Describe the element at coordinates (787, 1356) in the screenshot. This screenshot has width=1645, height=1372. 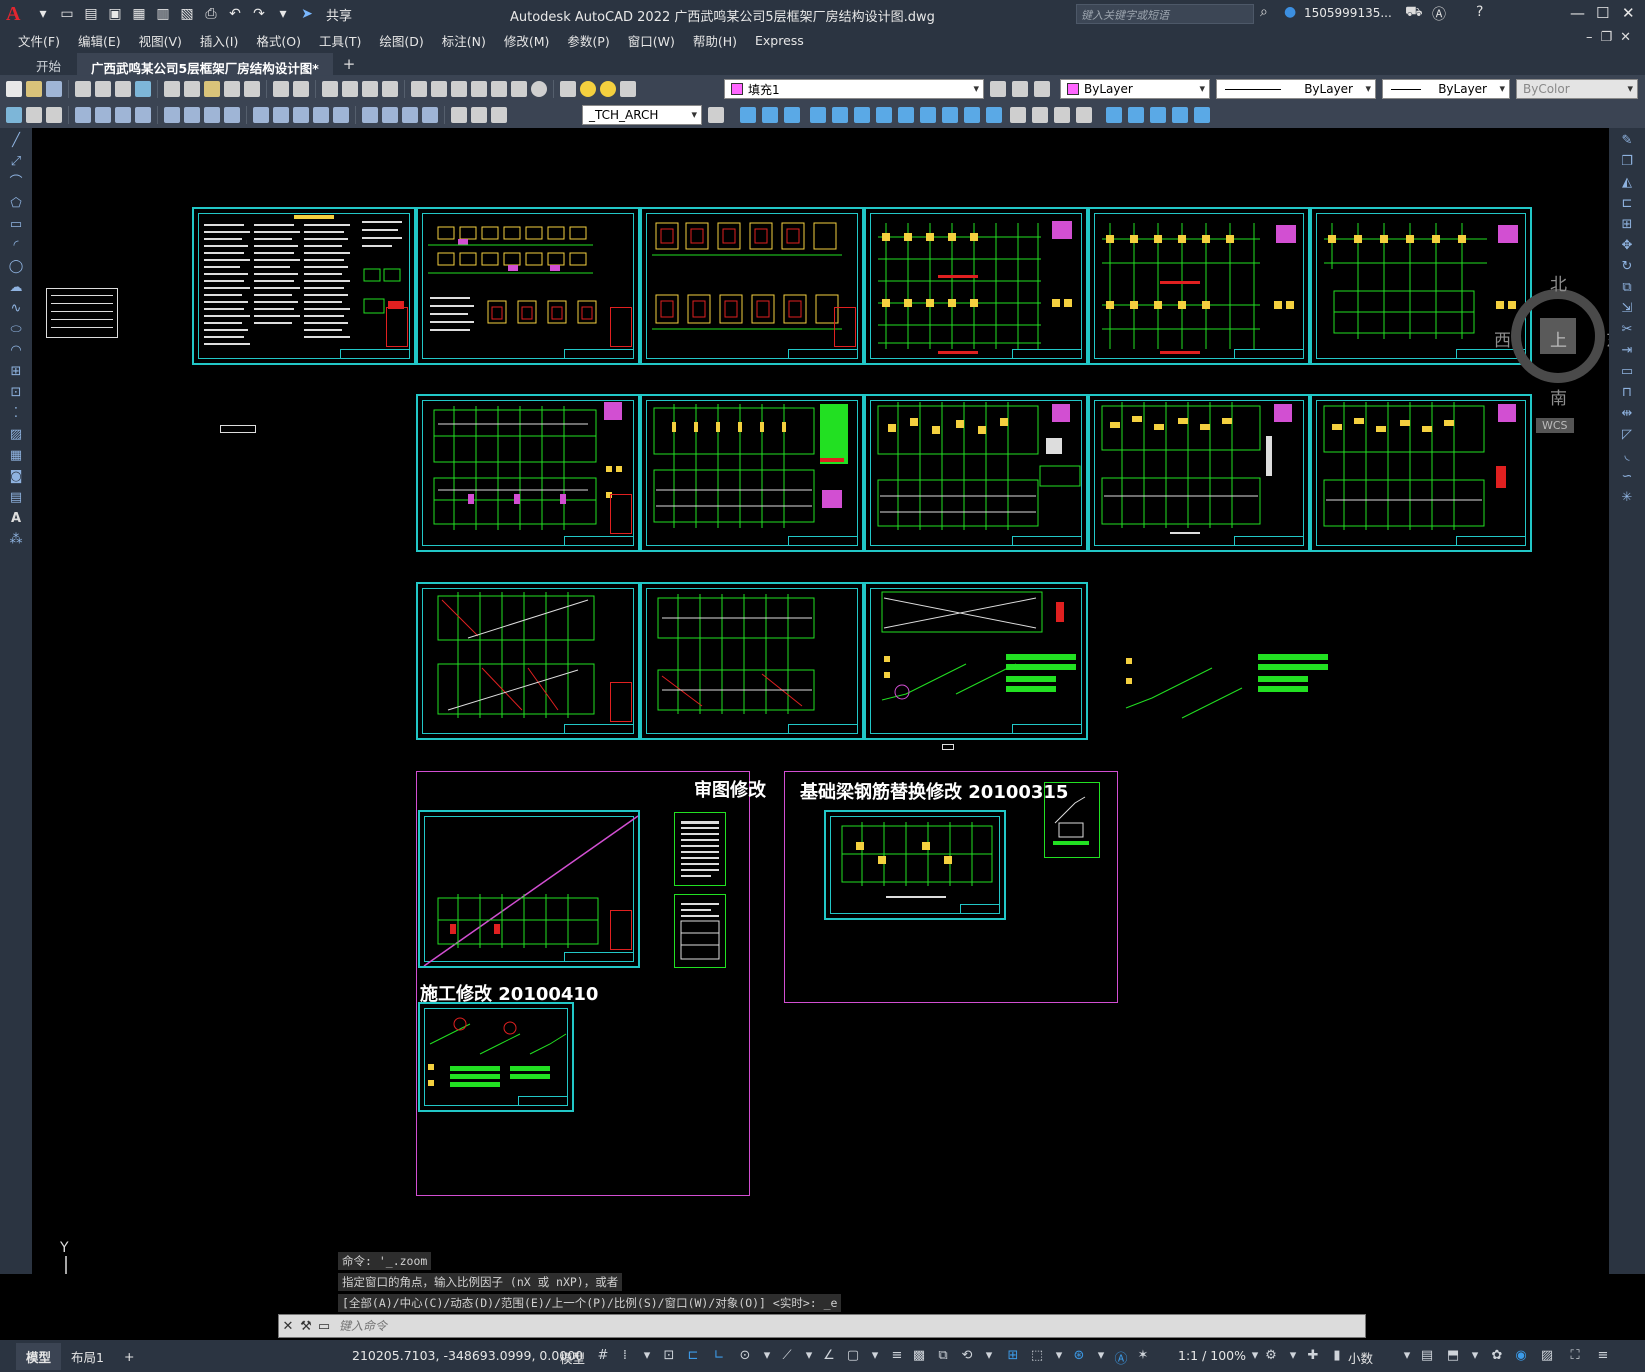
I see `isometric-icon: ⟋` at that location.